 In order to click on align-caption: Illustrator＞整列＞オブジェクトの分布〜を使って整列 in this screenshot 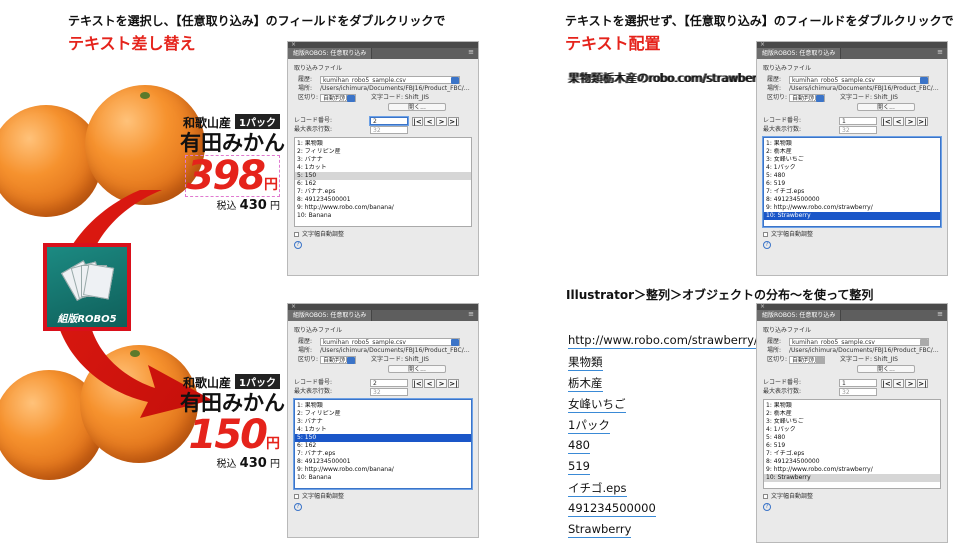, I will do `click(720, 295)`.